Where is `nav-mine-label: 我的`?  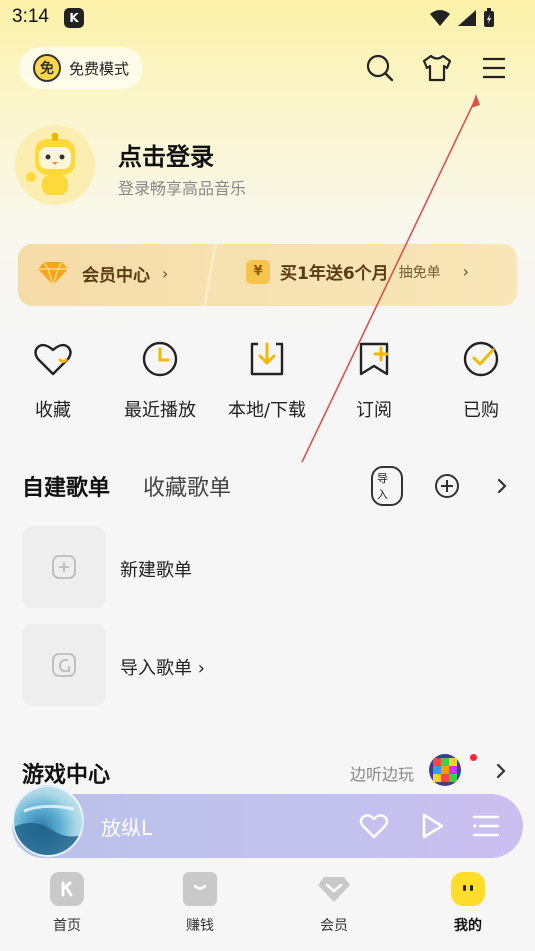
nav-mine-label: 我的 is located at coordinates (468, 926).